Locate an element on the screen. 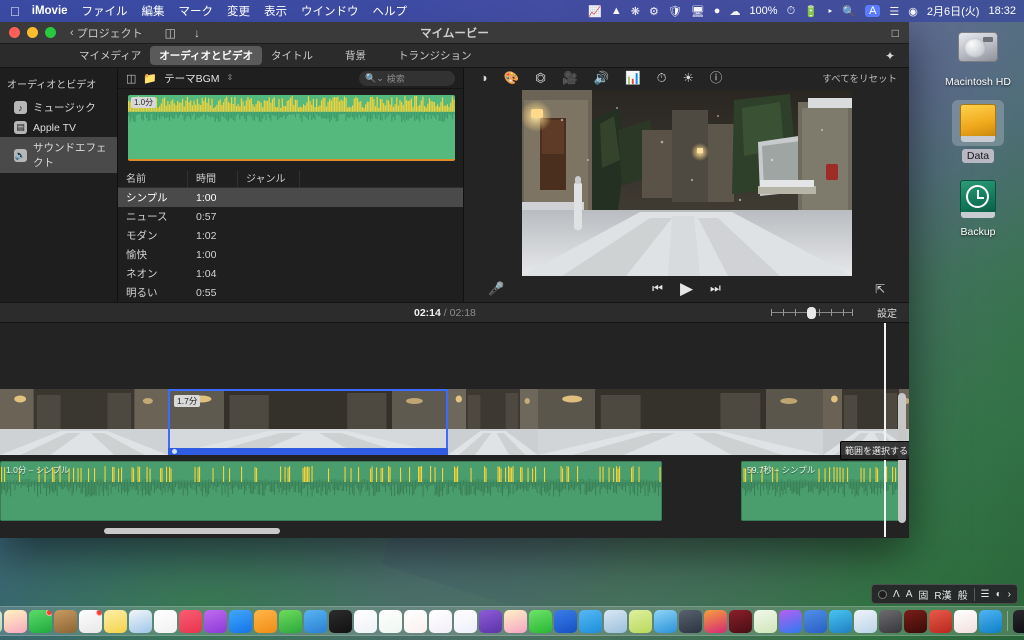 The image size is (1024, 640). reset-all-button: すべてをリセット is located at coordinates (859, 78).